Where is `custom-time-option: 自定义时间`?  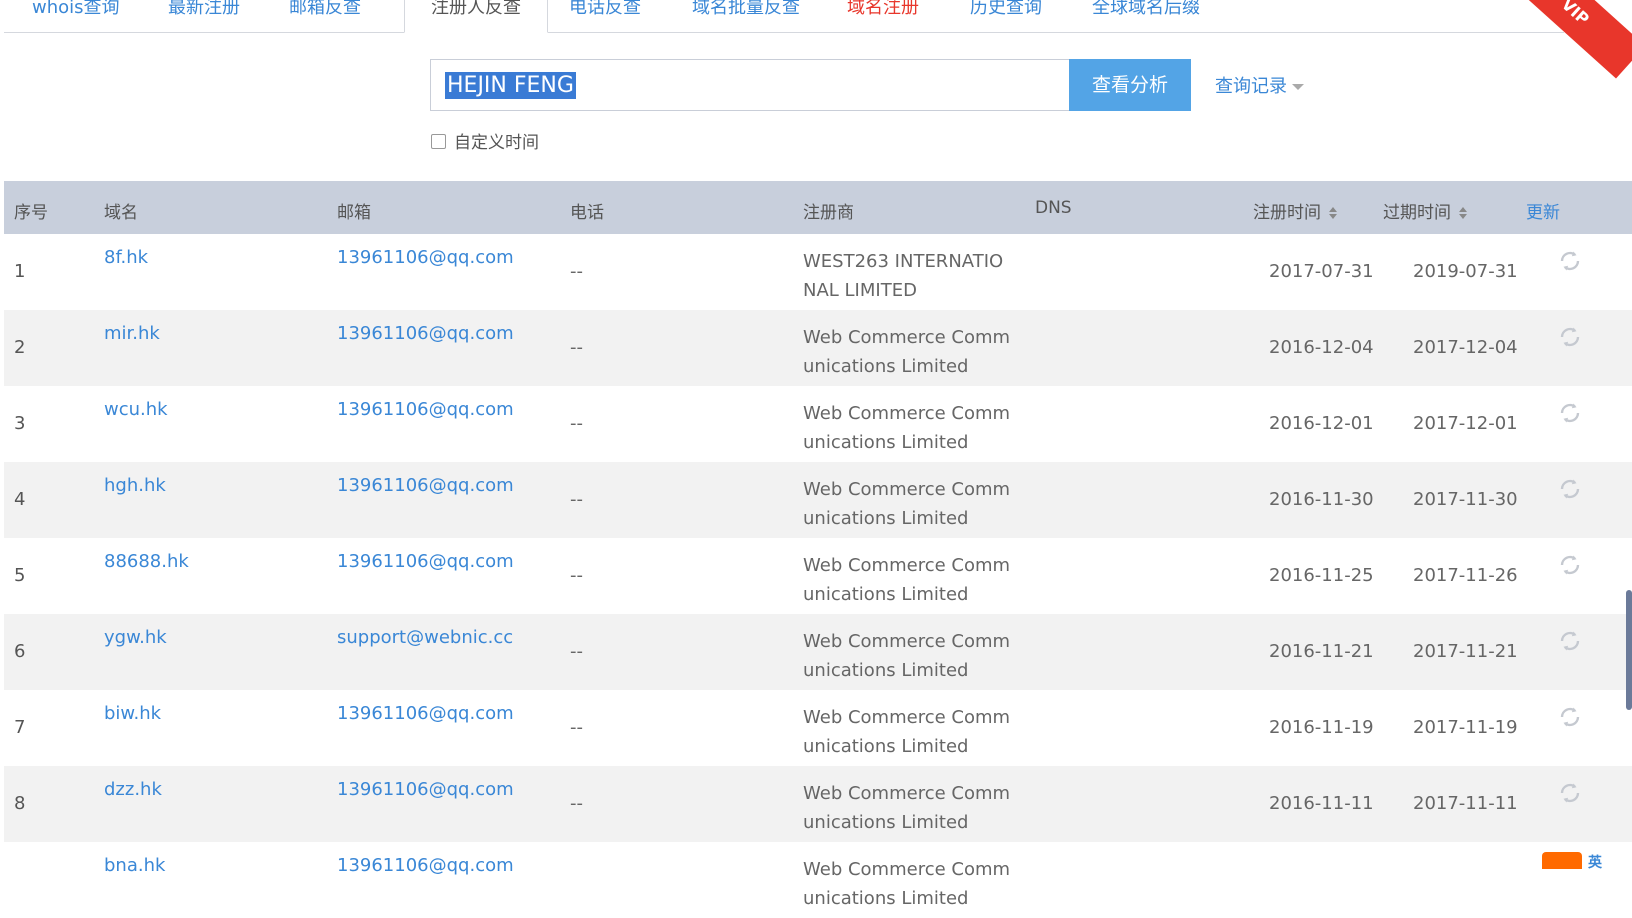
custom-time-option: 自定义时间 is located at coordinates (485, 140).